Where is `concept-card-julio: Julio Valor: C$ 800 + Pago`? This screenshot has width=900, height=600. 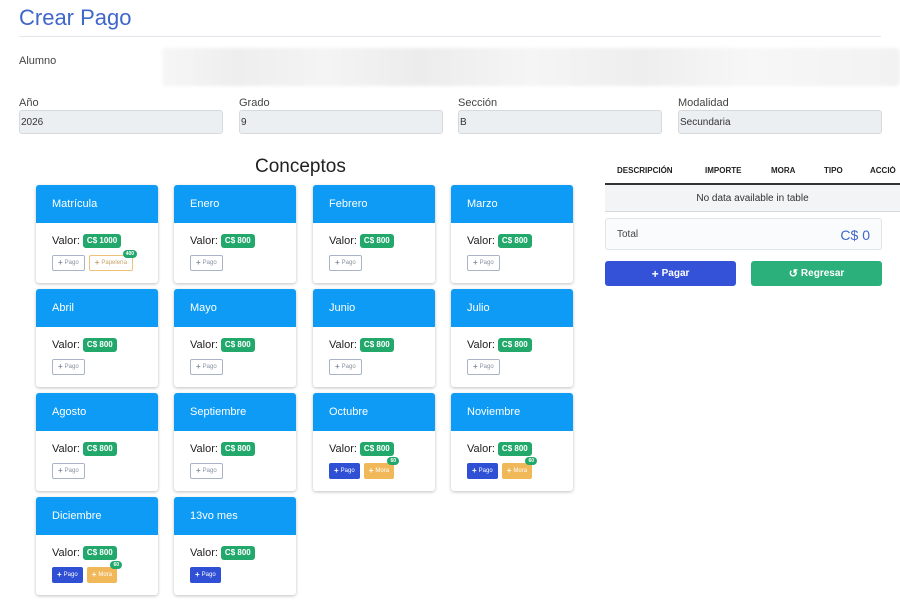
concept-card-julio: Julio Valor: C$ 800 + Pago is located at coordinates (512, 338).